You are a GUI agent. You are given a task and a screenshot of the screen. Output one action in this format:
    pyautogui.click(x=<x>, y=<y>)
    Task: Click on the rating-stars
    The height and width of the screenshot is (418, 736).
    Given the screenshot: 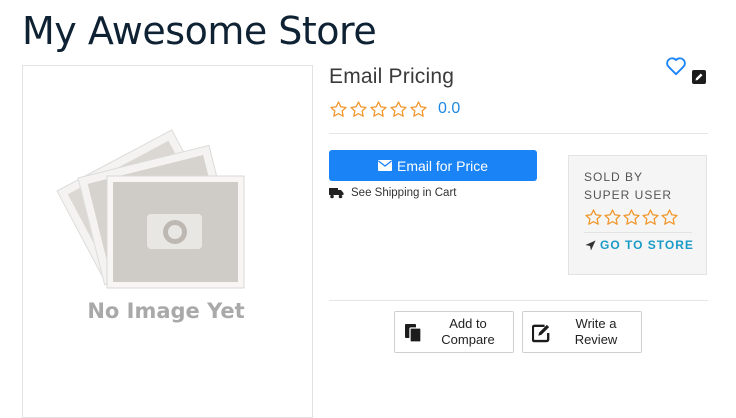 What is the action you would take?
    pyautogui.click(x=378, y=109)
    